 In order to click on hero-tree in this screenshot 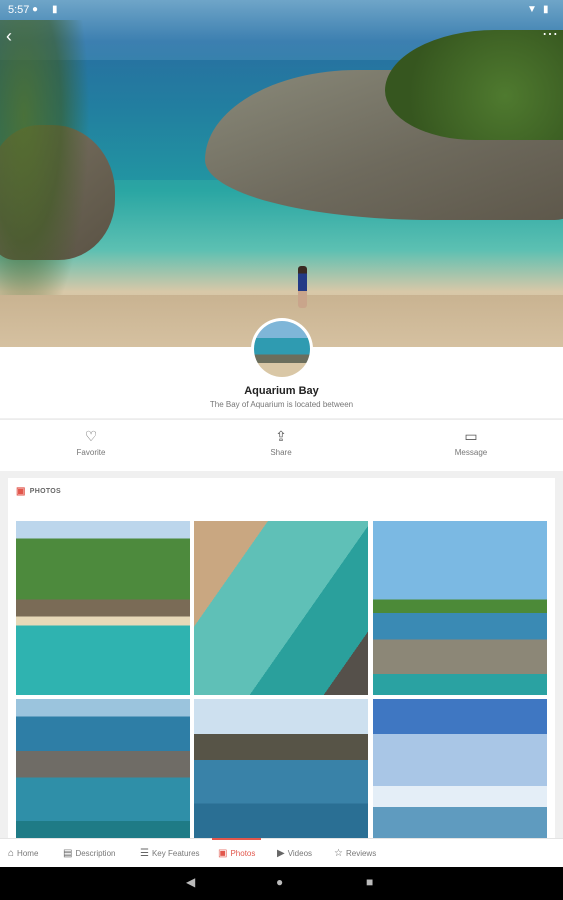, I will do `click(45, 180)`.